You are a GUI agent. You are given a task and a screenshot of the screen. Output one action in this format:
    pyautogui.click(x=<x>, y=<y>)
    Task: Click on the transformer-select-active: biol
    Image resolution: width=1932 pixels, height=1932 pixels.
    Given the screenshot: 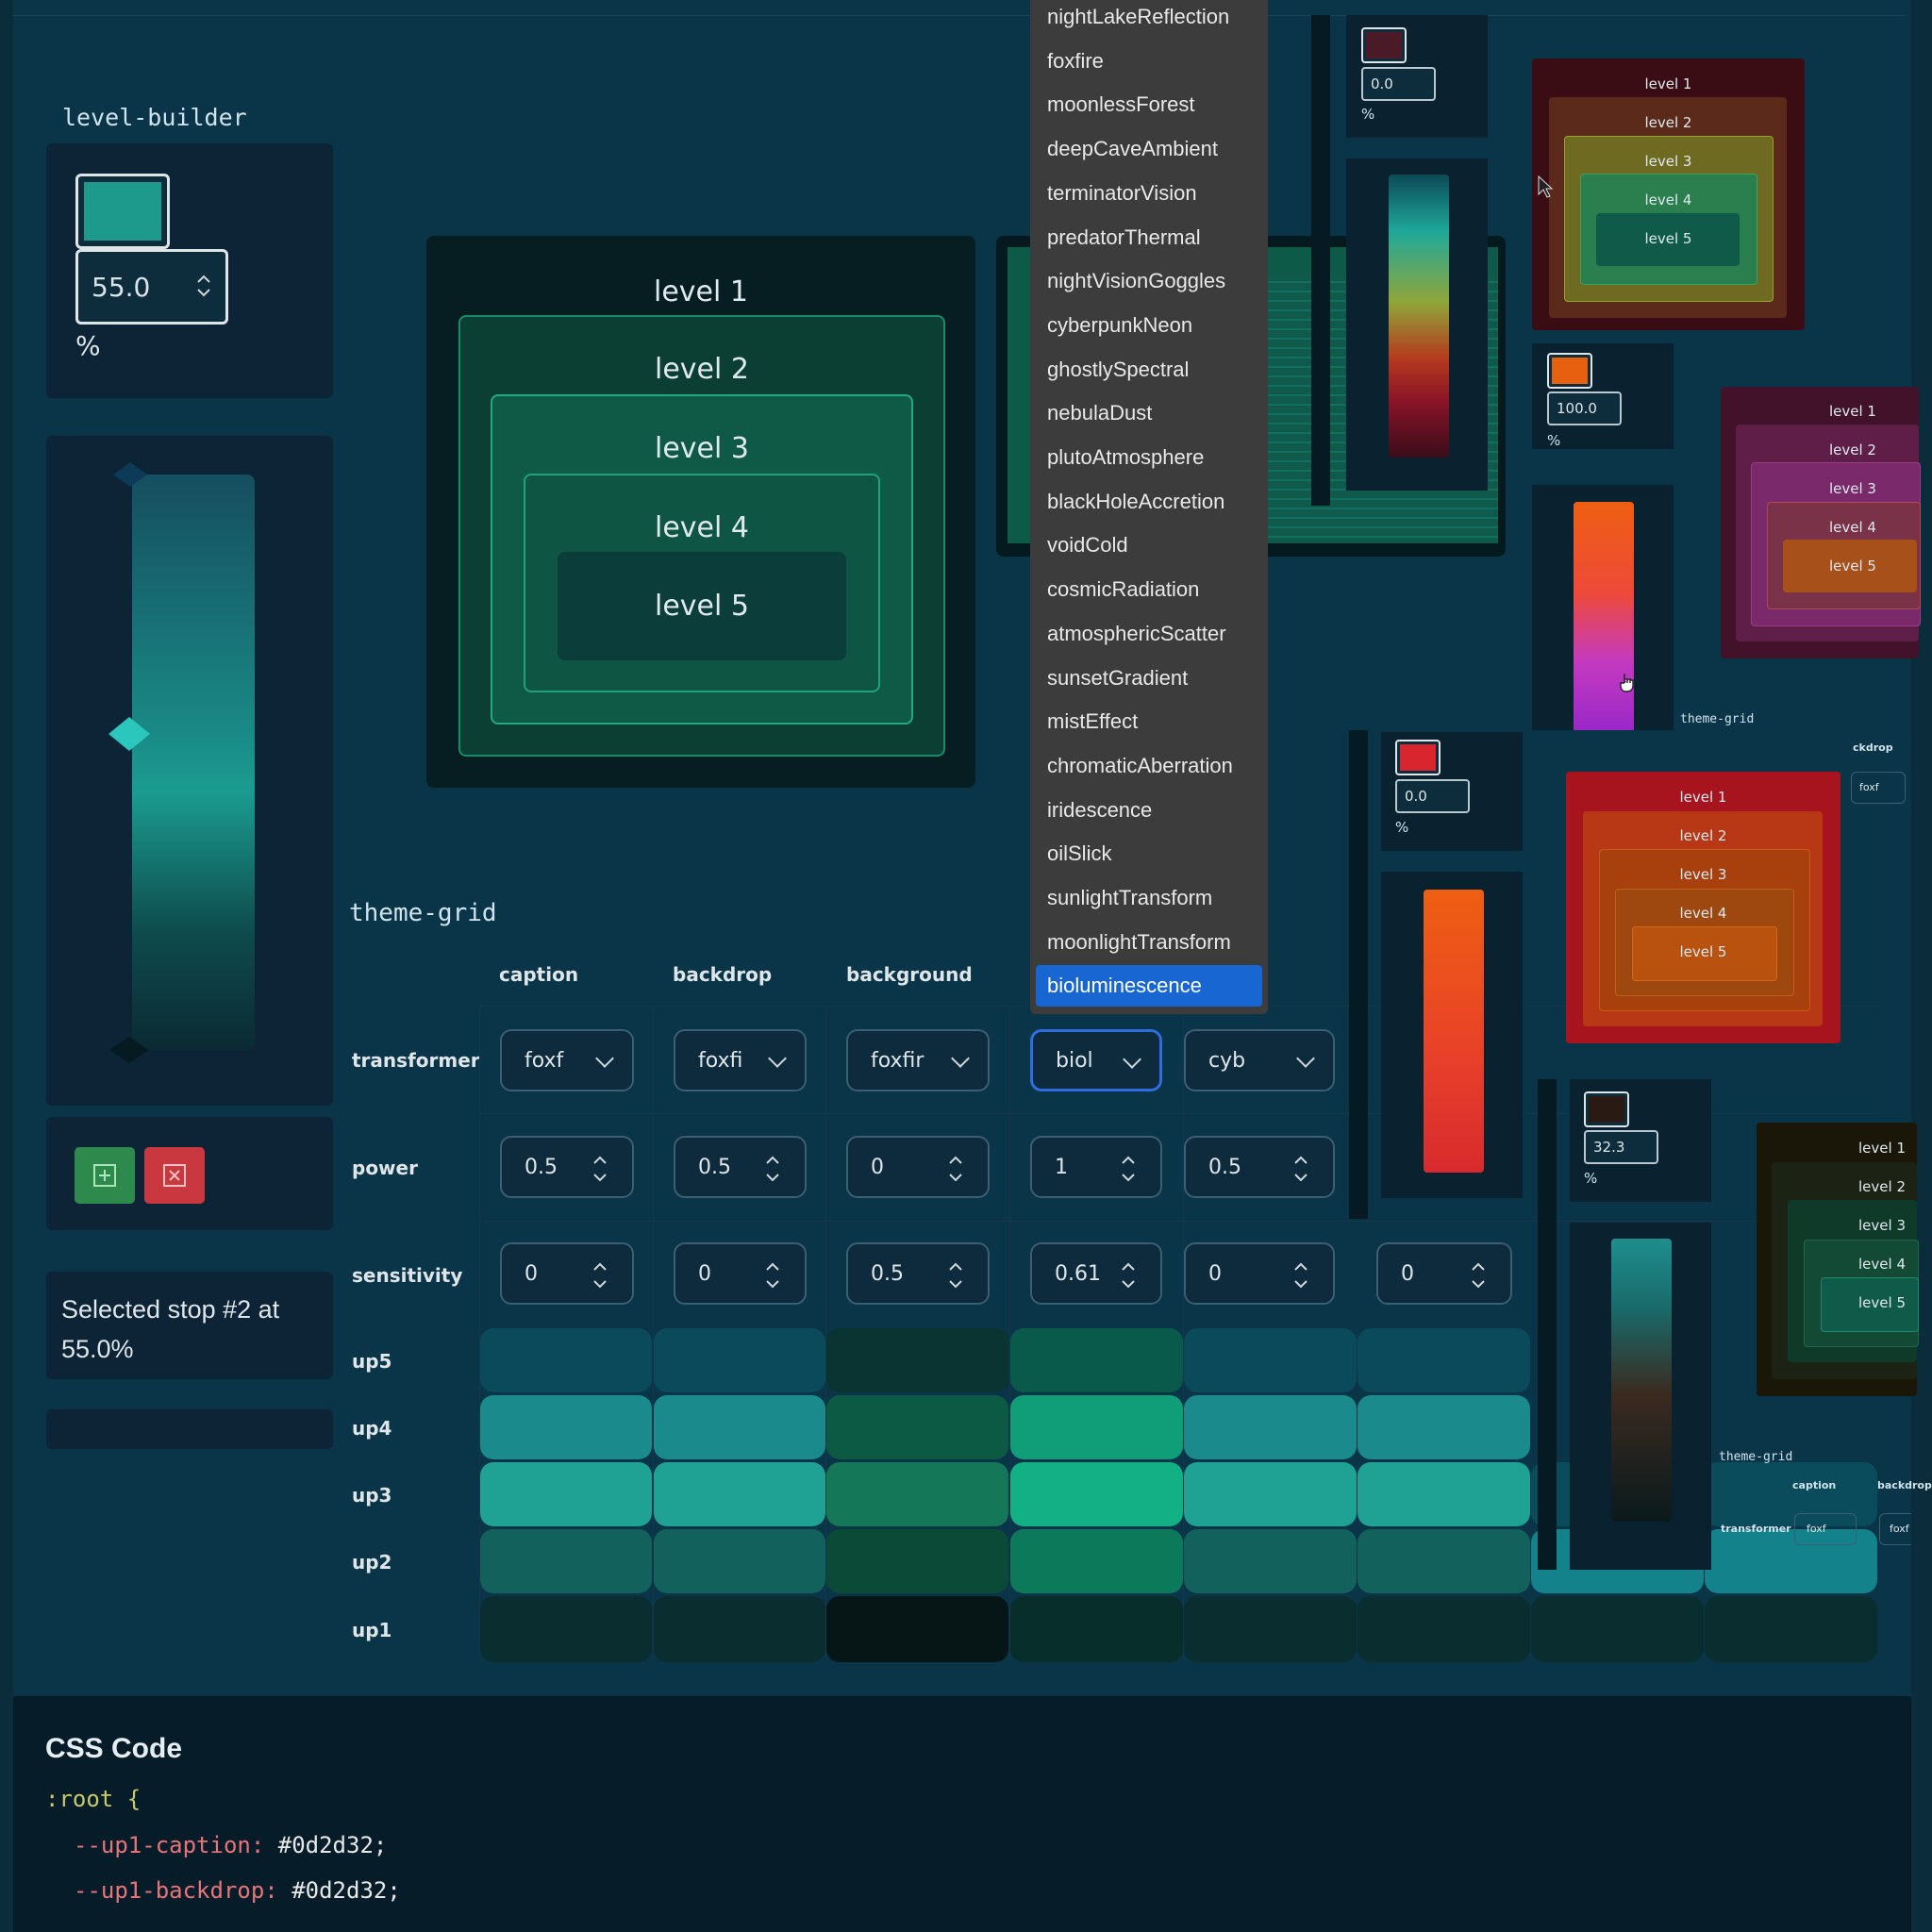 What is the action you would take?
    pyautogui.click(x=1096, y=1060)
    